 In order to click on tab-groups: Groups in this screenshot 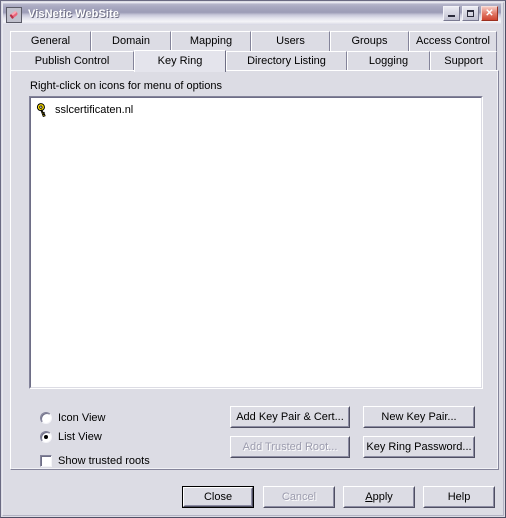, I will do `click(369, 41)`.